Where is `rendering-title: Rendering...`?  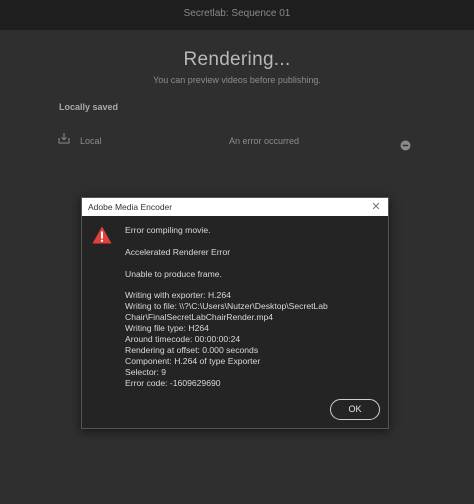 rendering-title: Rendering... is located at coordinates (237, 59).